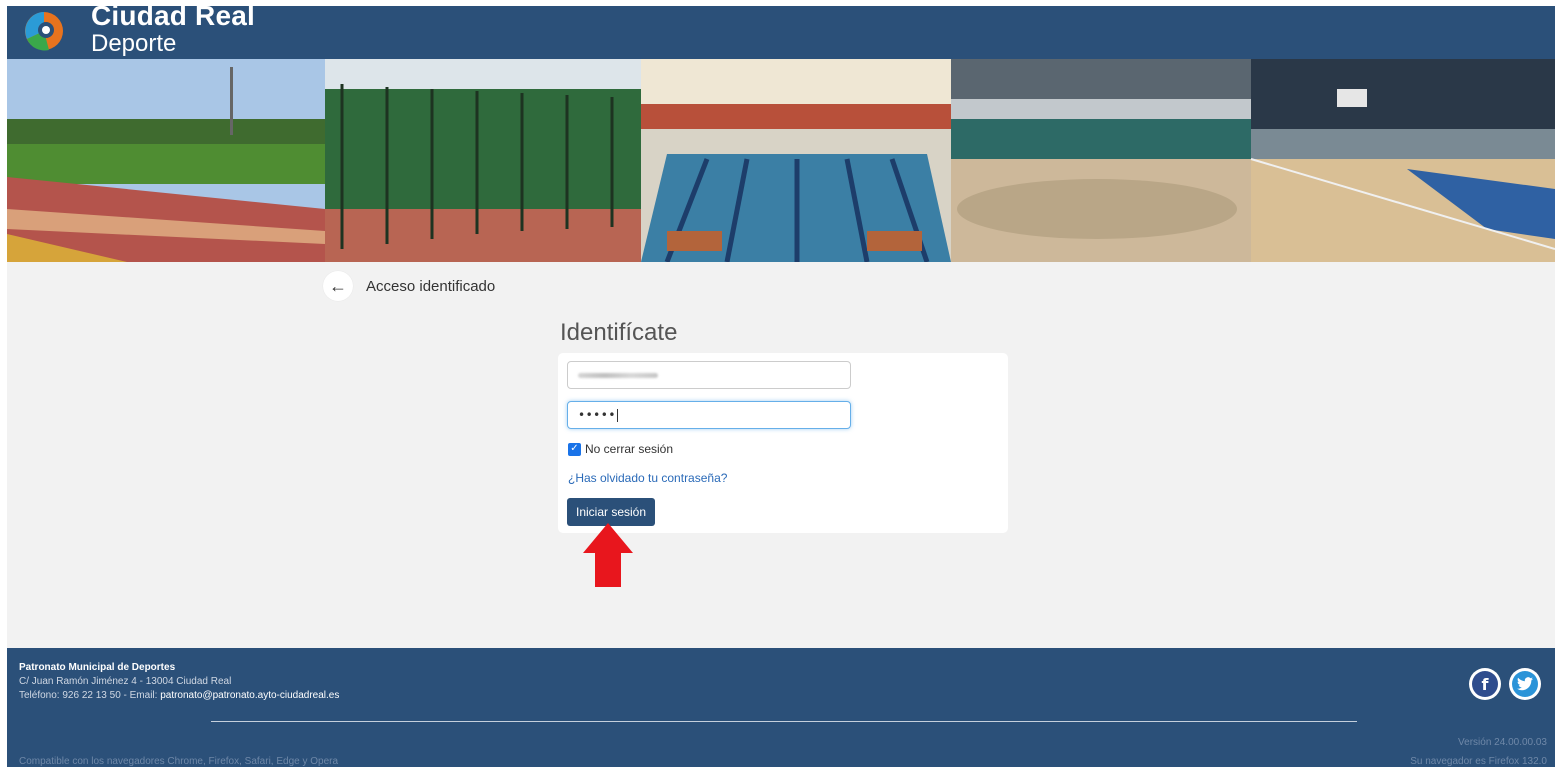 This screenshot has width=1555, height=767. Describe the element at coordinates (483, 160) in the screenshot. I see `banner-padel-image` at that location.